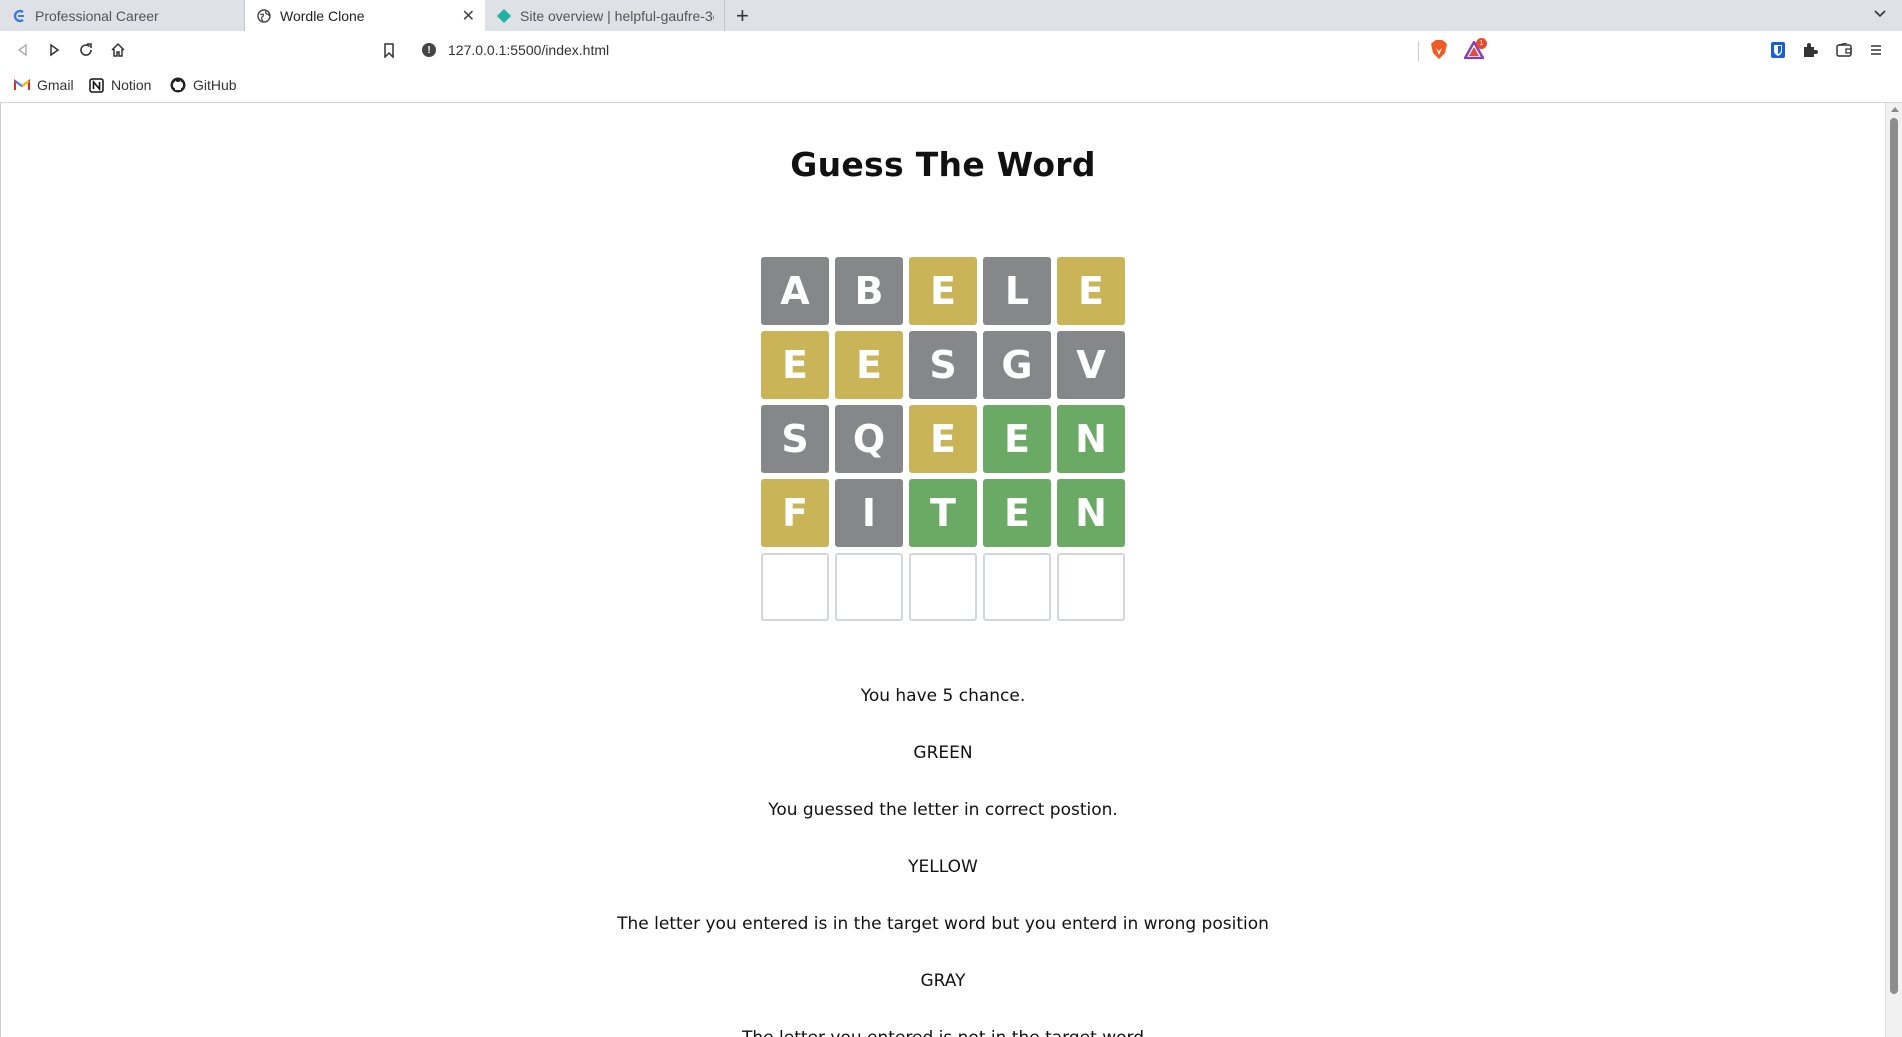 The width and height of the screenshot is (1902, 1037). I want to click on close-tab-icon: ✕, so click(468, 16).